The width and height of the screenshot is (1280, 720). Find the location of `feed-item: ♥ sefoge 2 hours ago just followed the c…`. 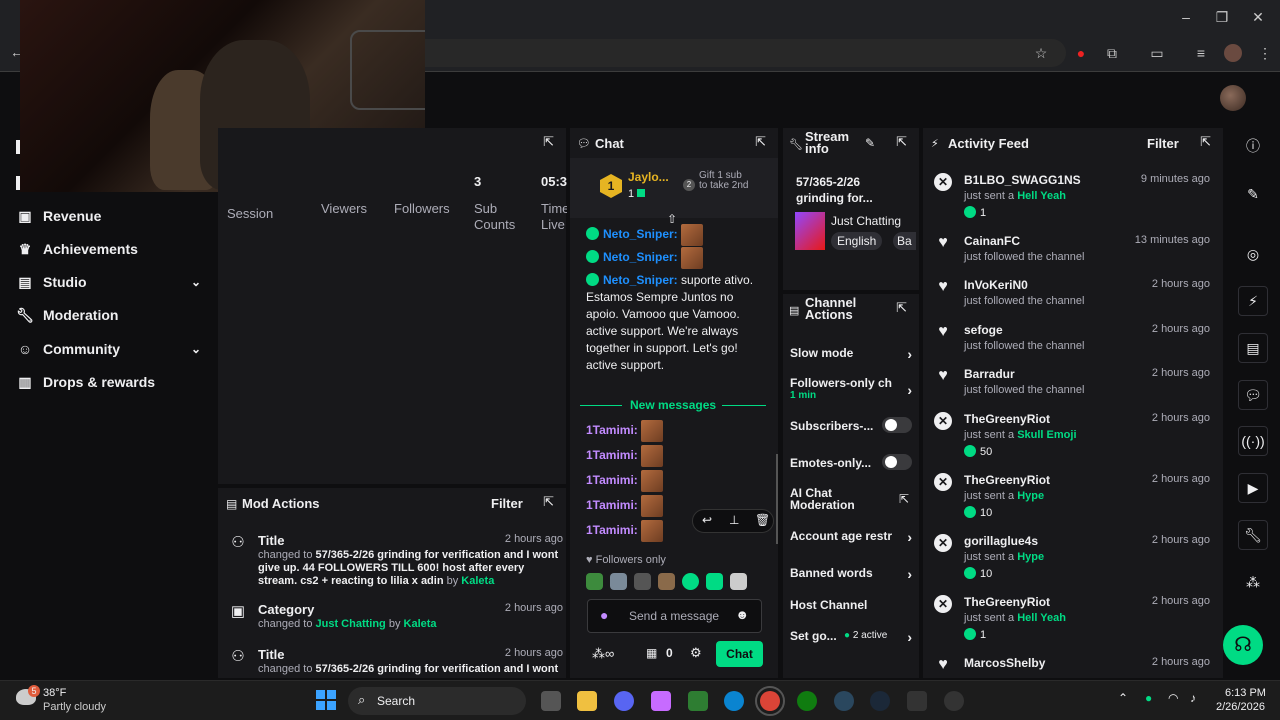

feed-item: ♥ sefoge 2 hours ago just followed the c… is located at coordinates (1074, 340).